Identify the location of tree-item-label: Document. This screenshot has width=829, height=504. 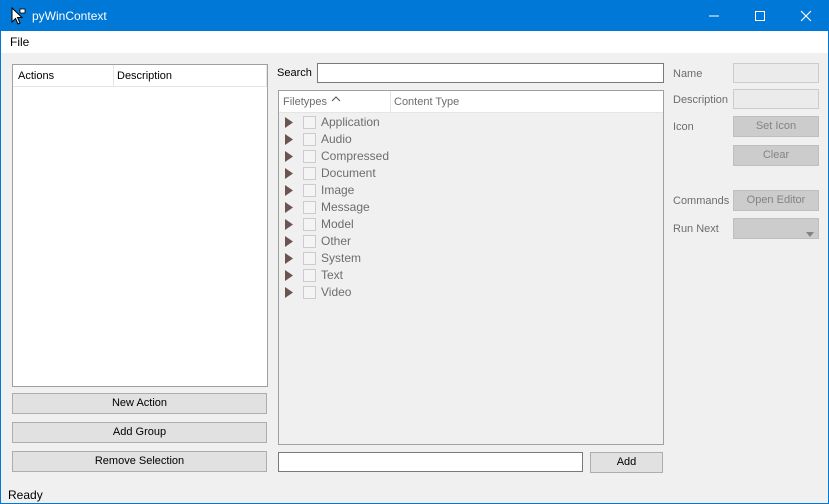
(348, 173).